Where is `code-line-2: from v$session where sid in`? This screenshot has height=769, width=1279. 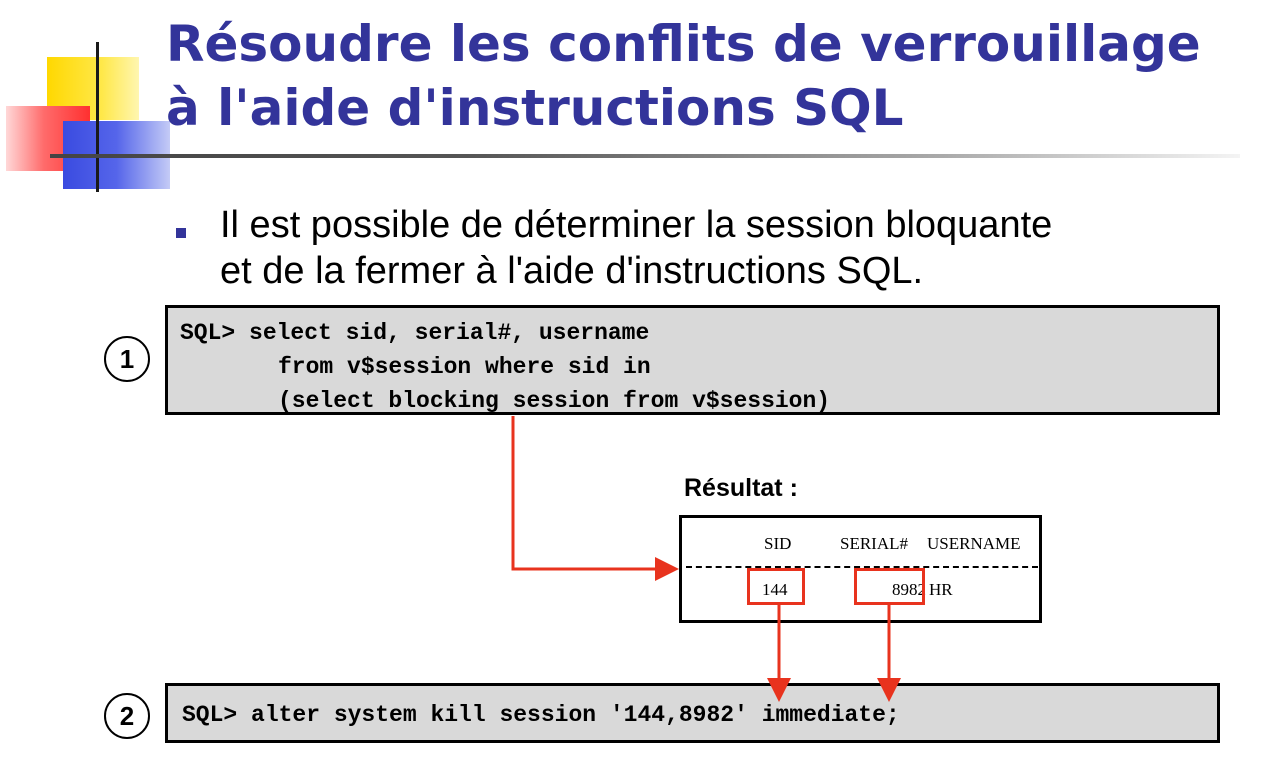 code-line-2: from v$session where sid in is located at coordinates (464, 367).